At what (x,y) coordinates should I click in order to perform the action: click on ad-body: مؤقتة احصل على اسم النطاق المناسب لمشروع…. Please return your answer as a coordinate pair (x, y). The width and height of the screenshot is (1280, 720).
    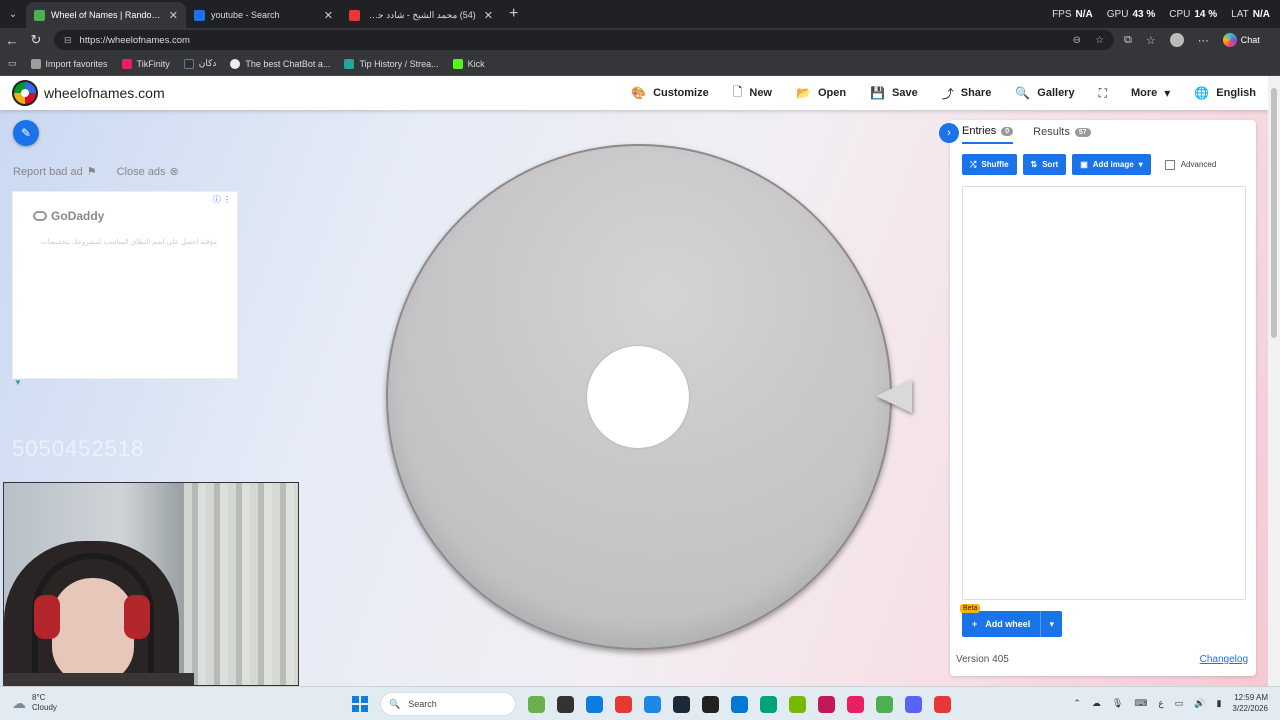
    Looking at the image, I should click on (128, 242).